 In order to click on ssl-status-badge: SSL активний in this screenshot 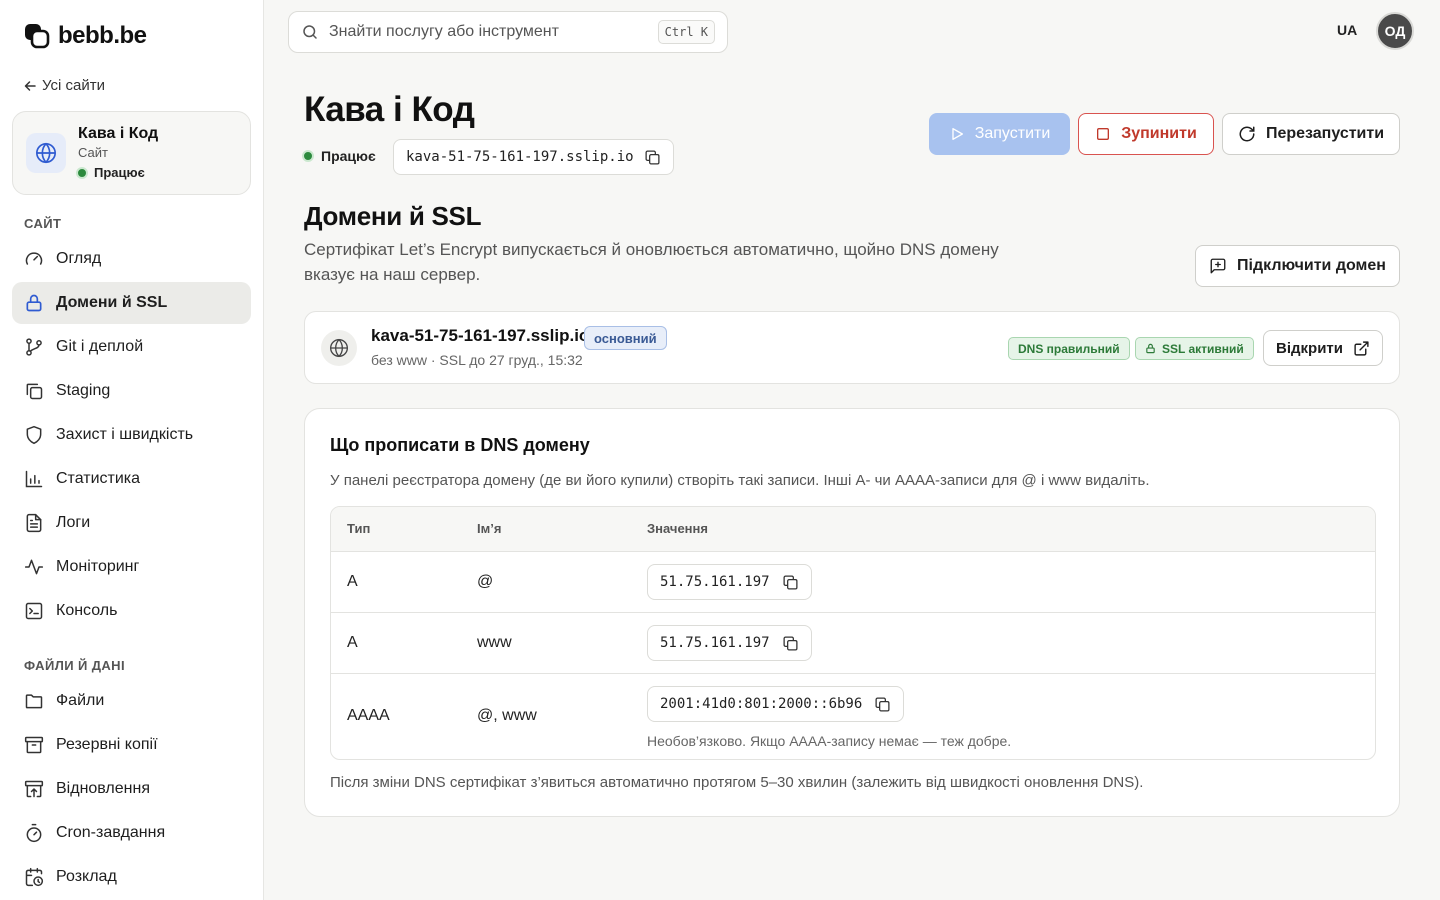, I will do `click(1194, 348)`.